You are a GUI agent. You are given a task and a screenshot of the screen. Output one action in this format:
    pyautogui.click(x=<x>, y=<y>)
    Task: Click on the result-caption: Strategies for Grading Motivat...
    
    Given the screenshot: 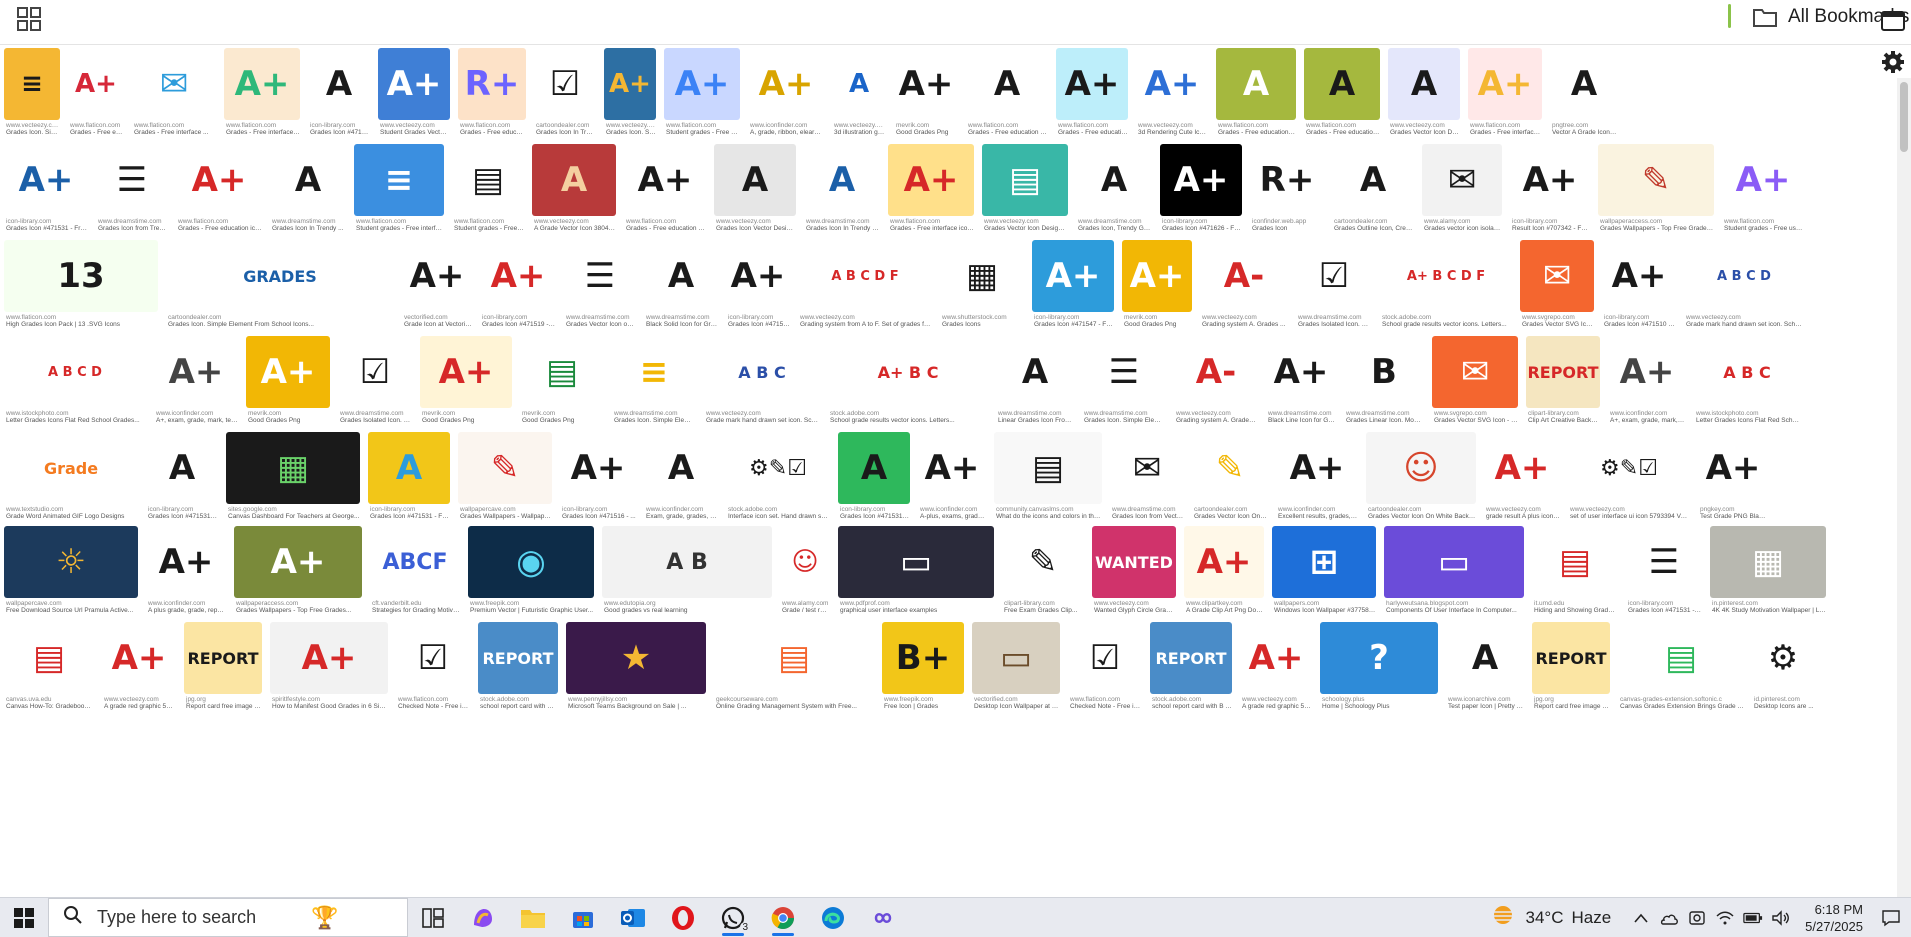 What is the action you would take?
    pyautogui.click(x=416, y=611)
    